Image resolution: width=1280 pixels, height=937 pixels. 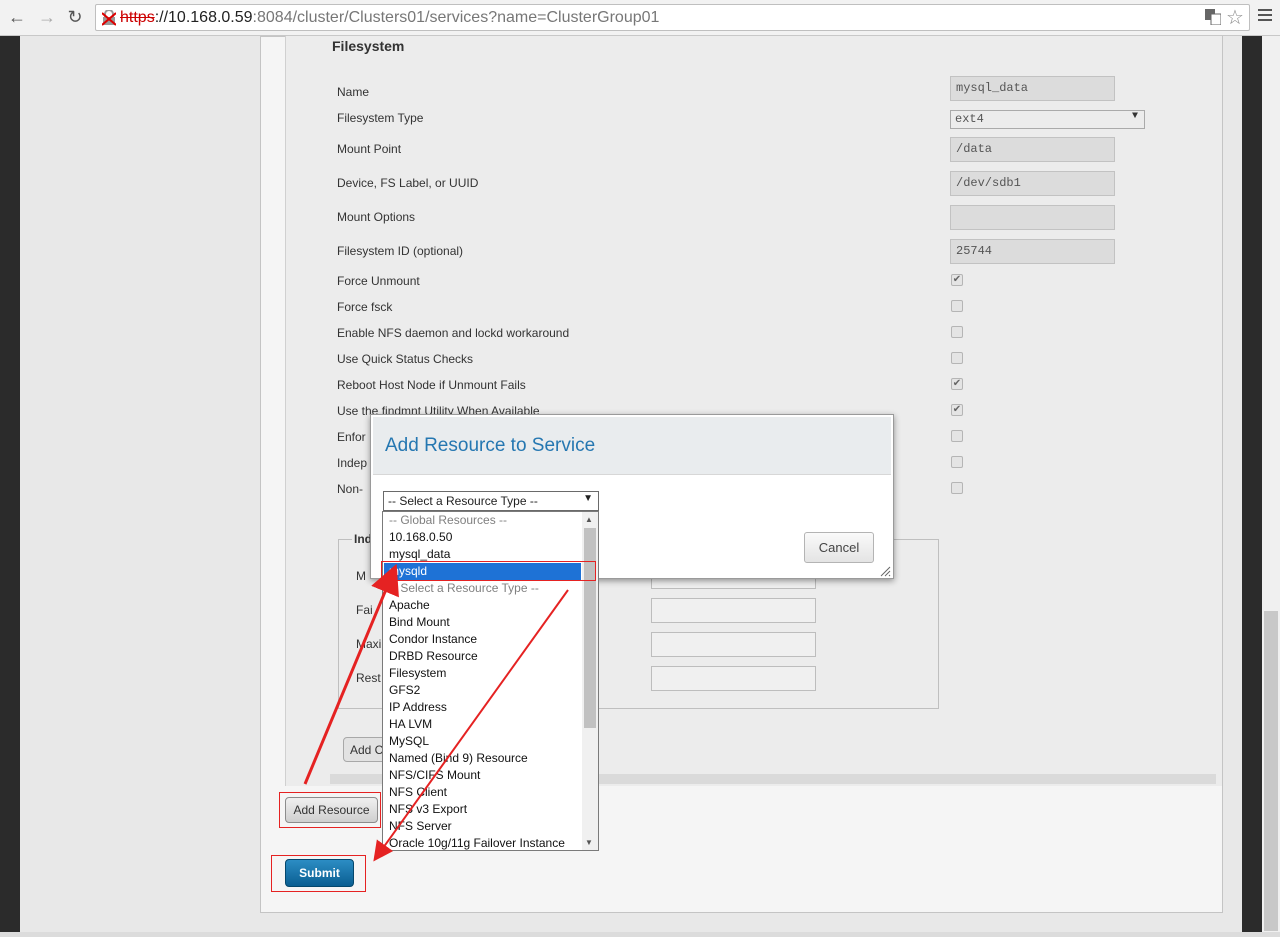 What do you see at coordinates (957, 436) in the screenshot?
I see `enforce-checkbox` at bounding box center [957, 436].